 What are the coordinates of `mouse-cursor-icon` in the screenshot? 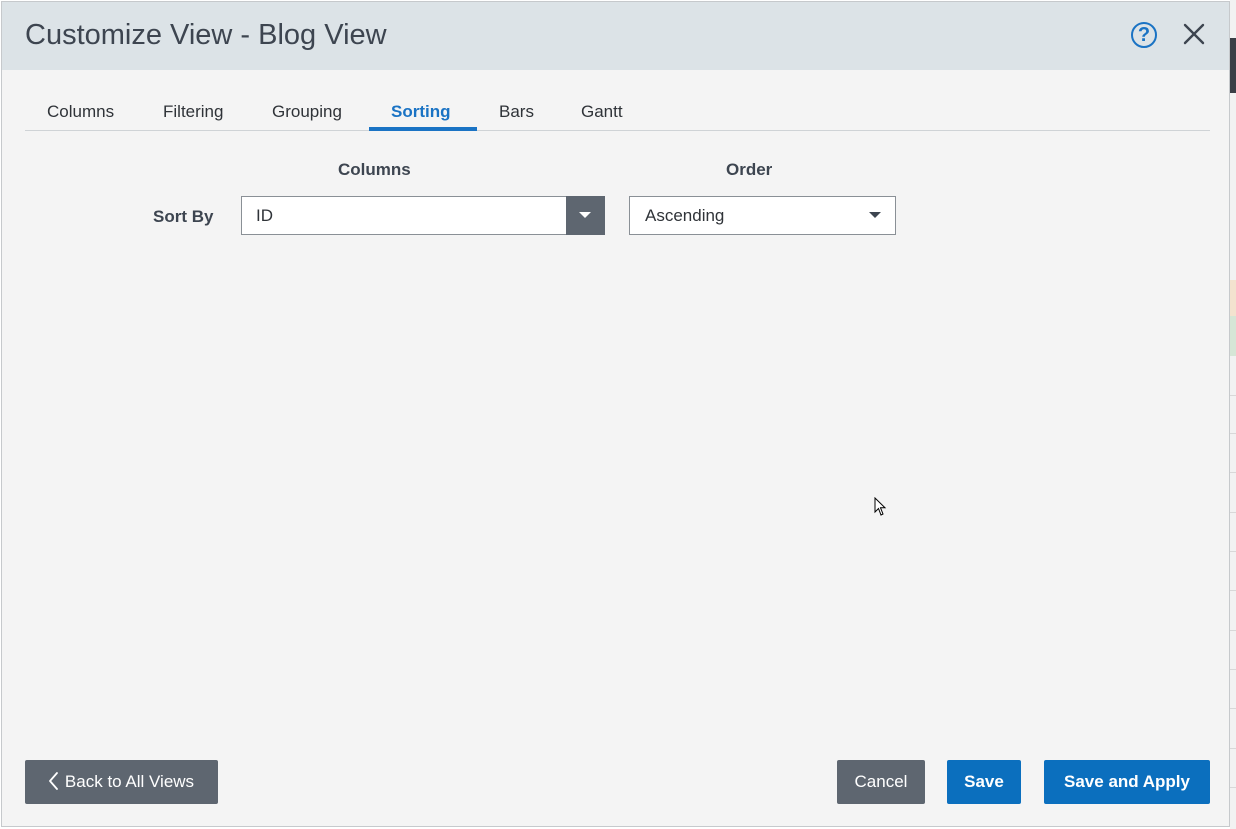 It's located at (880, 506).